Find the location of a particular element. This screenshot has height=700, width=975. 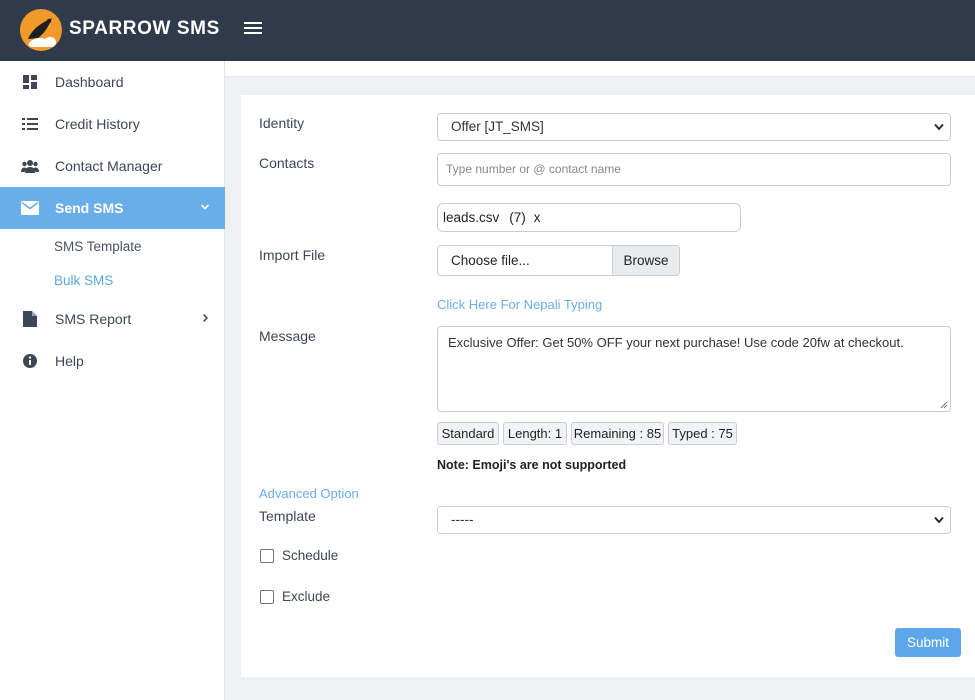

dashboard-icon is located at coordinates (30, 82).